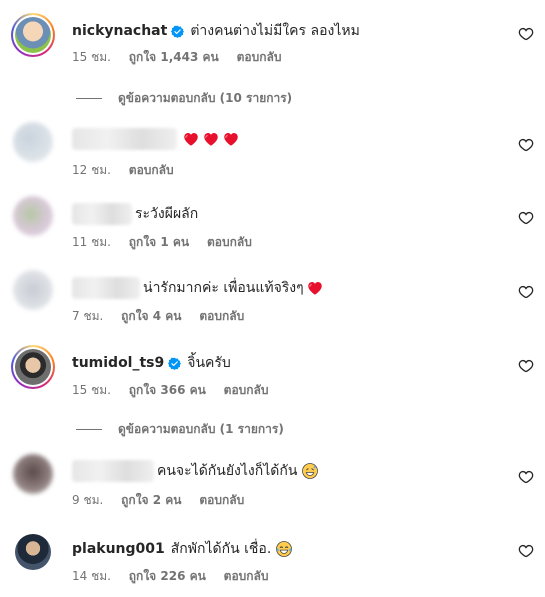 Image resolution: width=545 pixels, height=597 pixels. Describe the element at coordinates (223, 288) in the screenshot. I see `comment-text: น่ารักมากค่ะ เพื่อนแท้จริงๆ` at that location.